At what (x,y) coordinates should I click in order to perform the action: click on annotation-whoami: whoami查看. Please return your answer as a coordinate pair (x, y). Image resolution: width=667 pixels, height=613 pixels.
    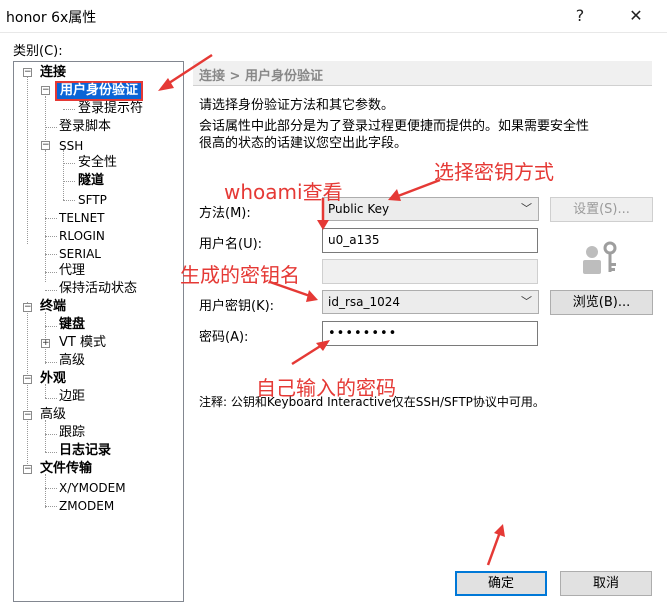
    Looking at the image, I should click on (283, 192).